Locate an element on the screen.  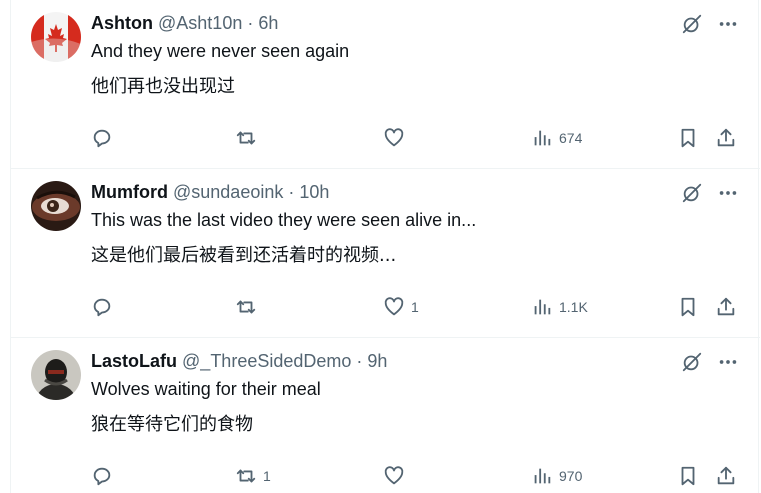
reply-header: LastoLafu @_ThreeSidedDemo · 9h is located at coordinates (239, 361).